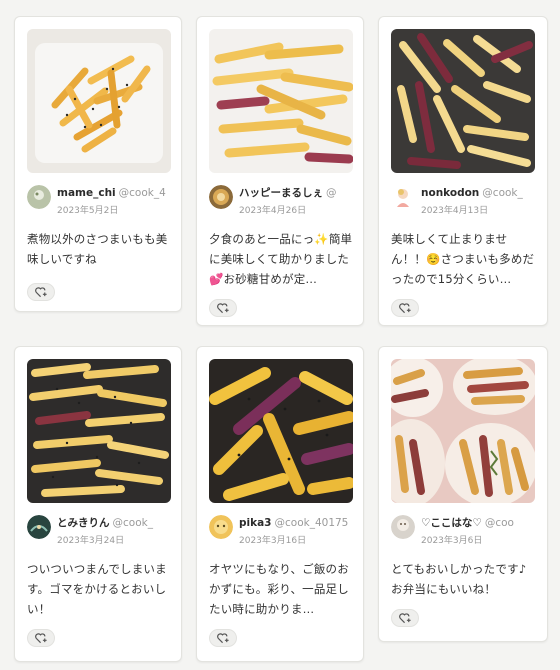  Describe the element at coordinates (459, 579) in the screenshot. I see `comment-text: とてもおいしかったです♪お弁当にもいいね！` at that location.